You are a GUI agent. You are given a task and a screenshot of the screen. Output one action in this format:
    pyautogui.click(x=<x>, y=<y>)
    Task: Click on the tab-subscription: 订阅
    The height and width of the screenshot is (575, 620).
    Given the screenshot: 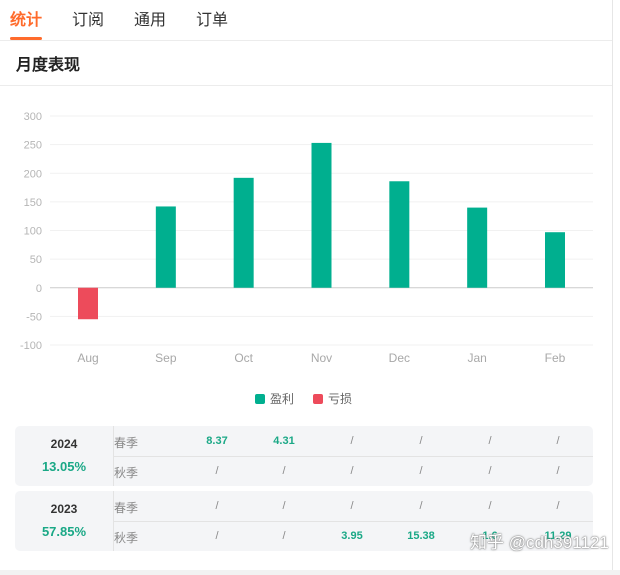 What is the action you would take?
    pyautogui.click(x=88, y=18)
    